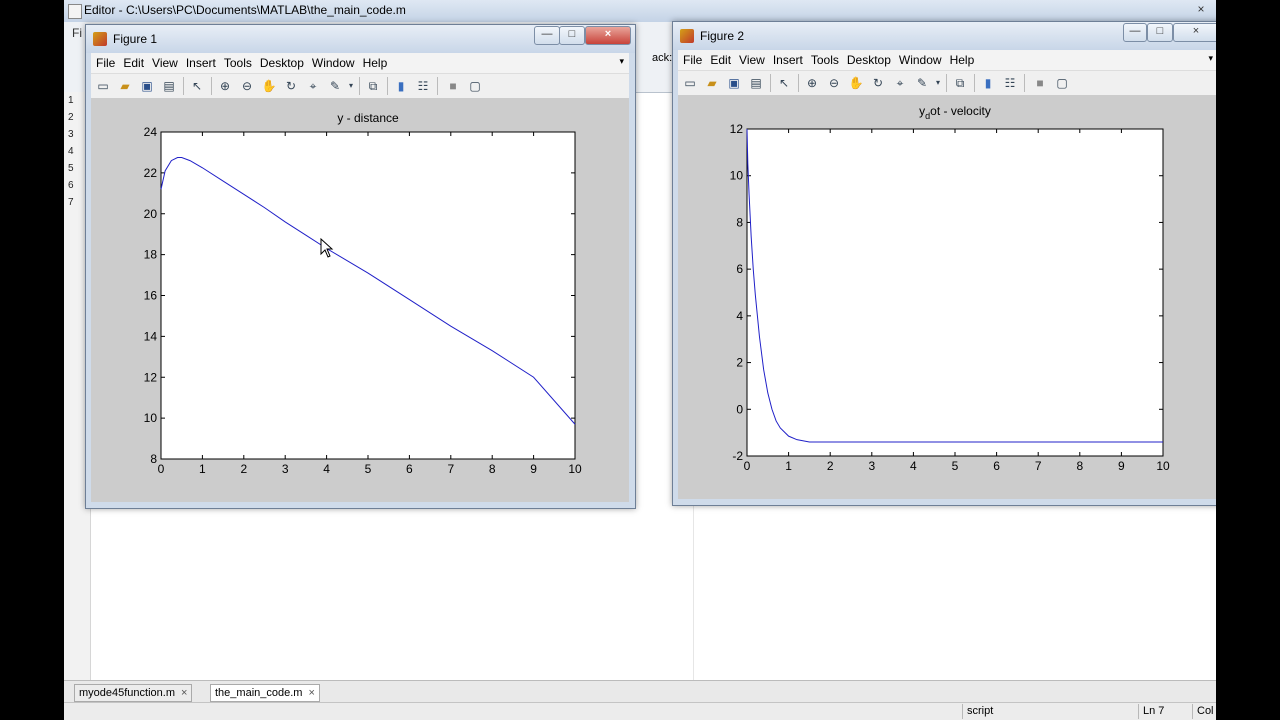 The height and width of the screenshot is (720, 1280). I want to click on editor-close-button: ×, so click(1201, 10).